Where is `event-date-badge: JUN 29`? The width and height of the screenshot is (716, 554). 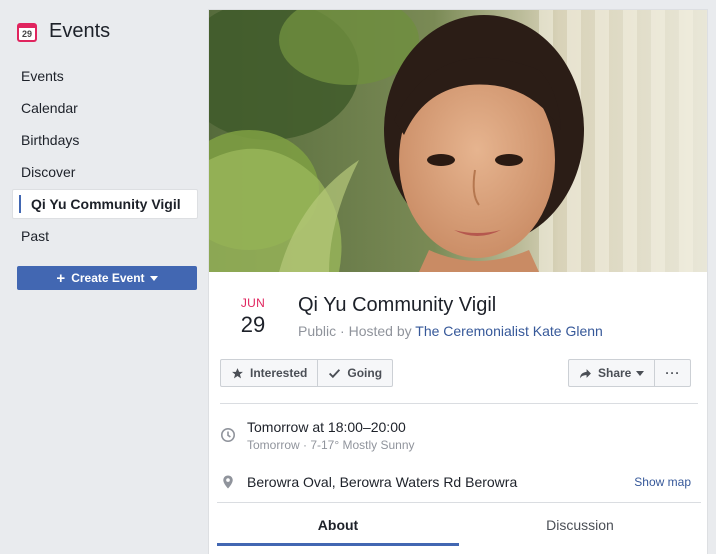 event-date-badge: JUN 29 is located at coordinates (253, 317).